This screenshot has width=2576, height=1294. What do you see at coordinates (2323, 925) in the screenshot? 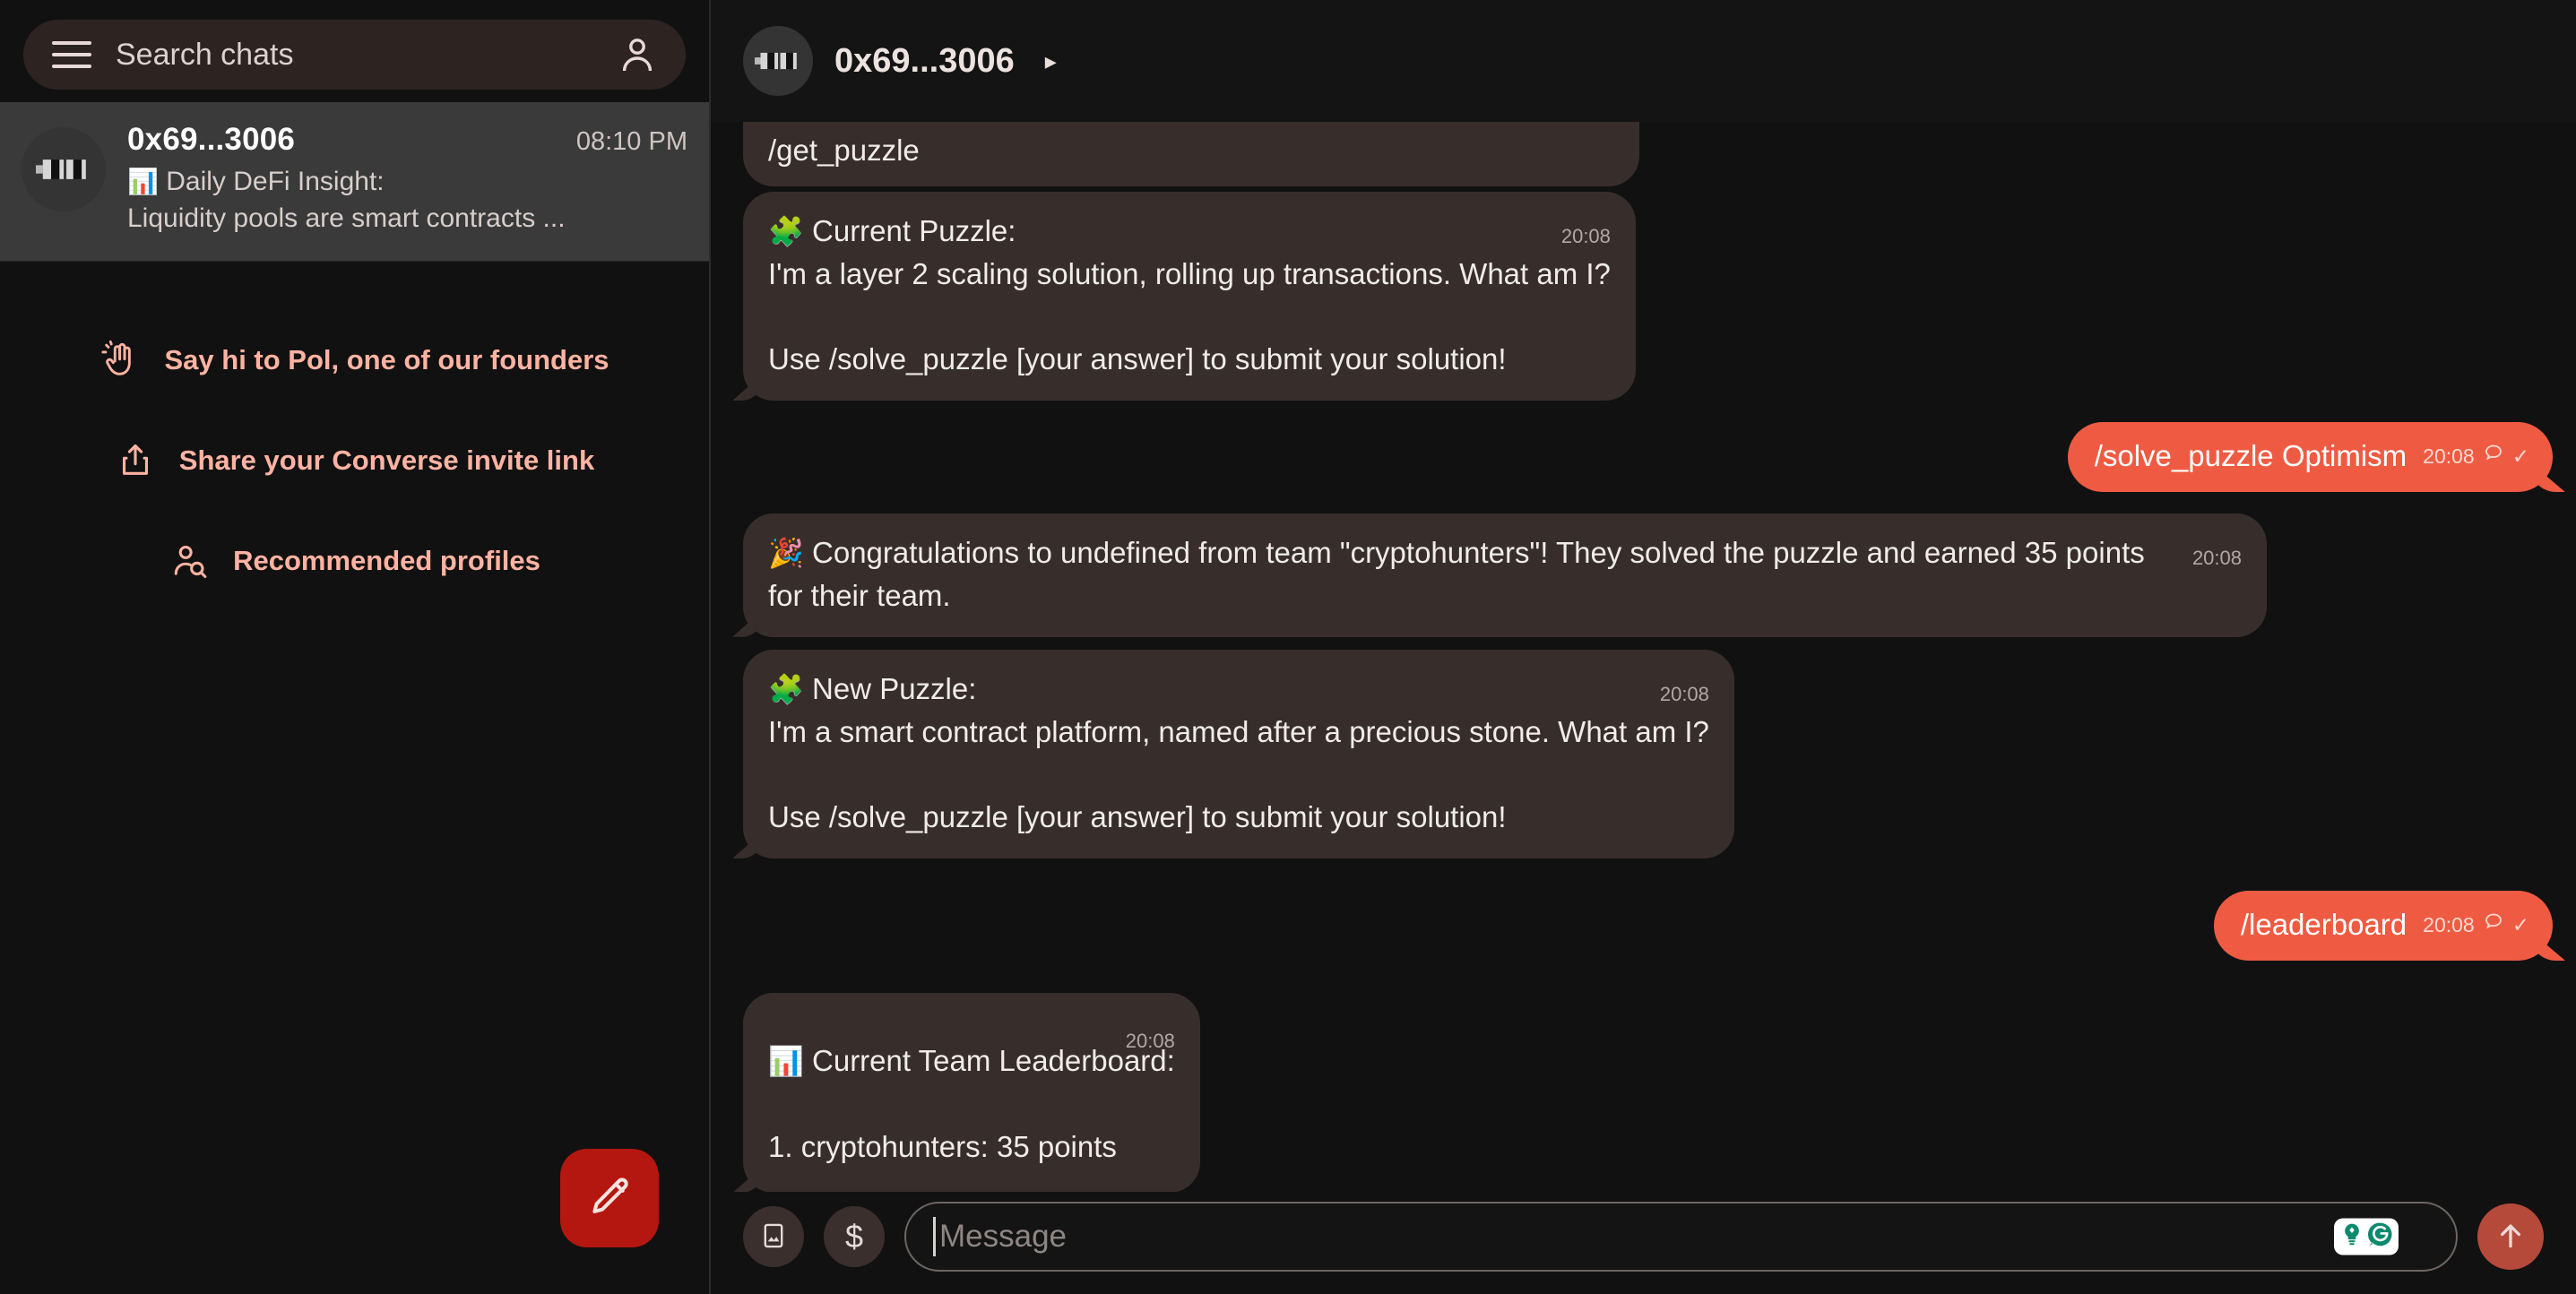
I see `message-text: /leaderboard` at bounding box center [2323, 925].